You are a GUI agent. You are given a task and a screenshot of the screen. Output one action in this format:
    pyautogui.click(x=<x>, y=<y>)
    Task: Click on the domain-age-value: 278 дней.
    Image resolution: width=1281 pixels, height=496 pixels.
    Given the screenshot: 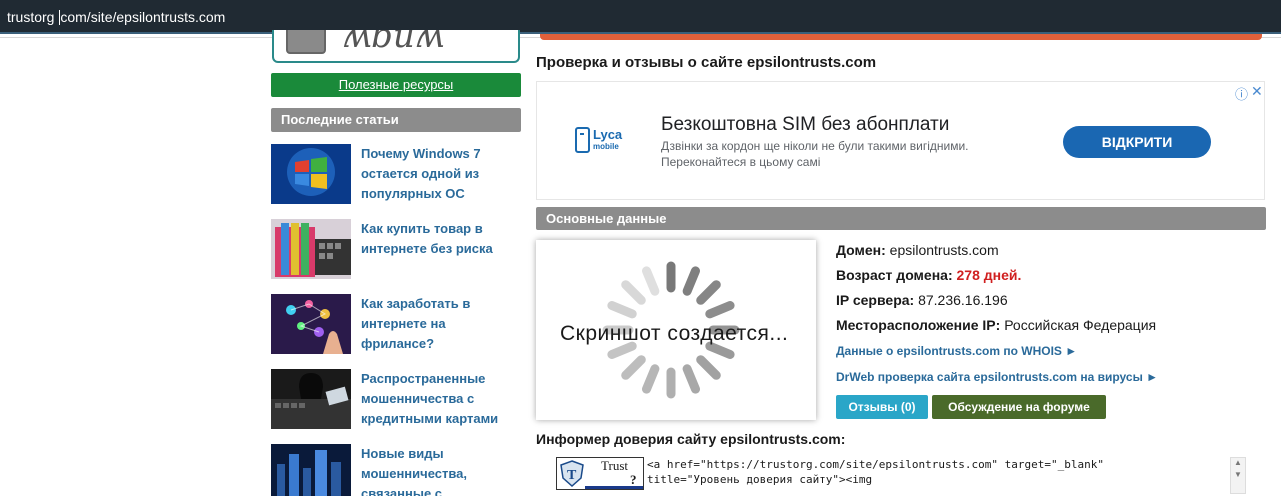 What is the action you would take?
    pyautogui.click(x=989, y=275)
    